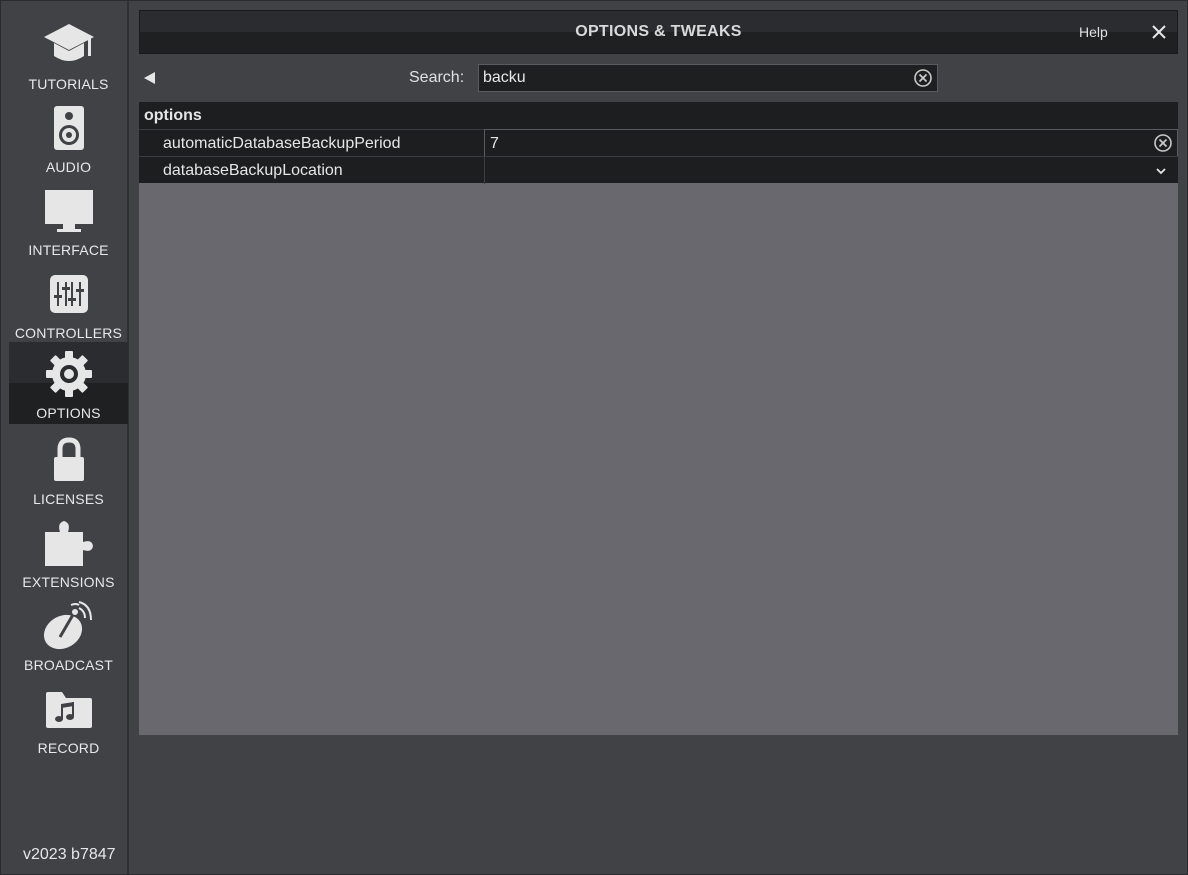 This screenshot has width=1188, height=875. What do you see at coordinates (68, 294) in the screenshot?
I see `sliders-icon` at bounding box center [68, 294].